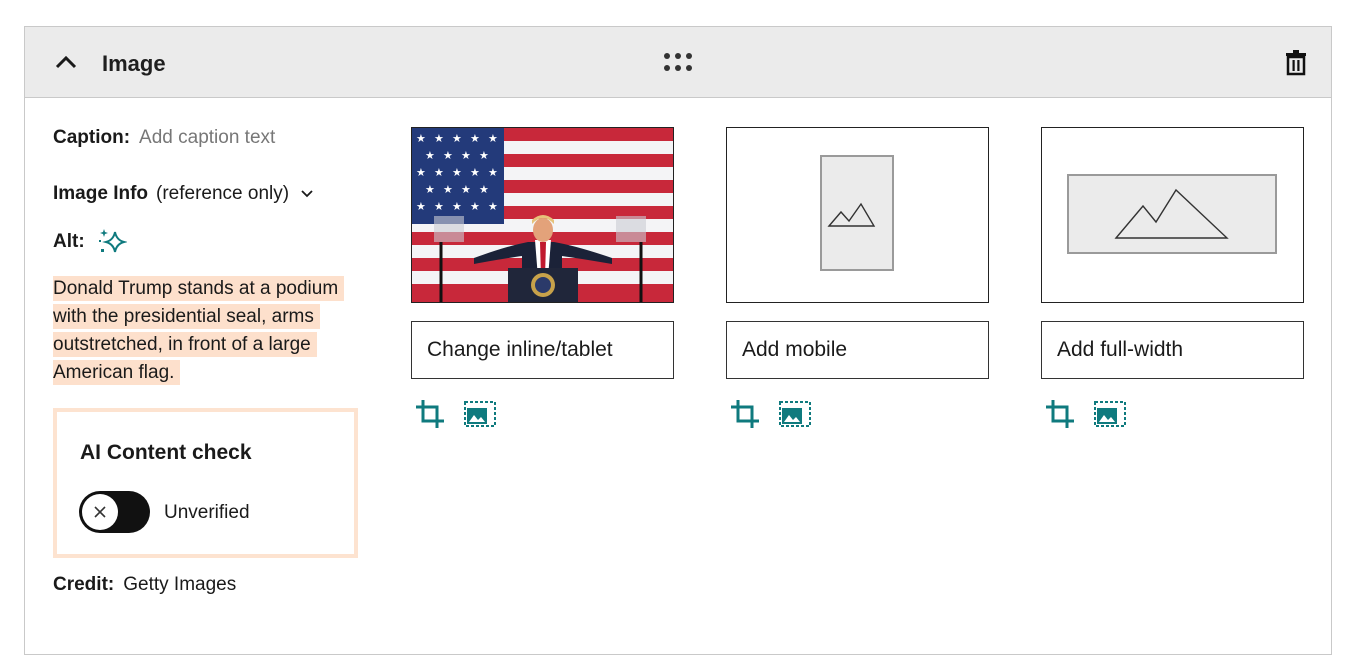 The width and height of the screenshot is (1351, 669). I want to click on verification-toggle, so click(114, 512).